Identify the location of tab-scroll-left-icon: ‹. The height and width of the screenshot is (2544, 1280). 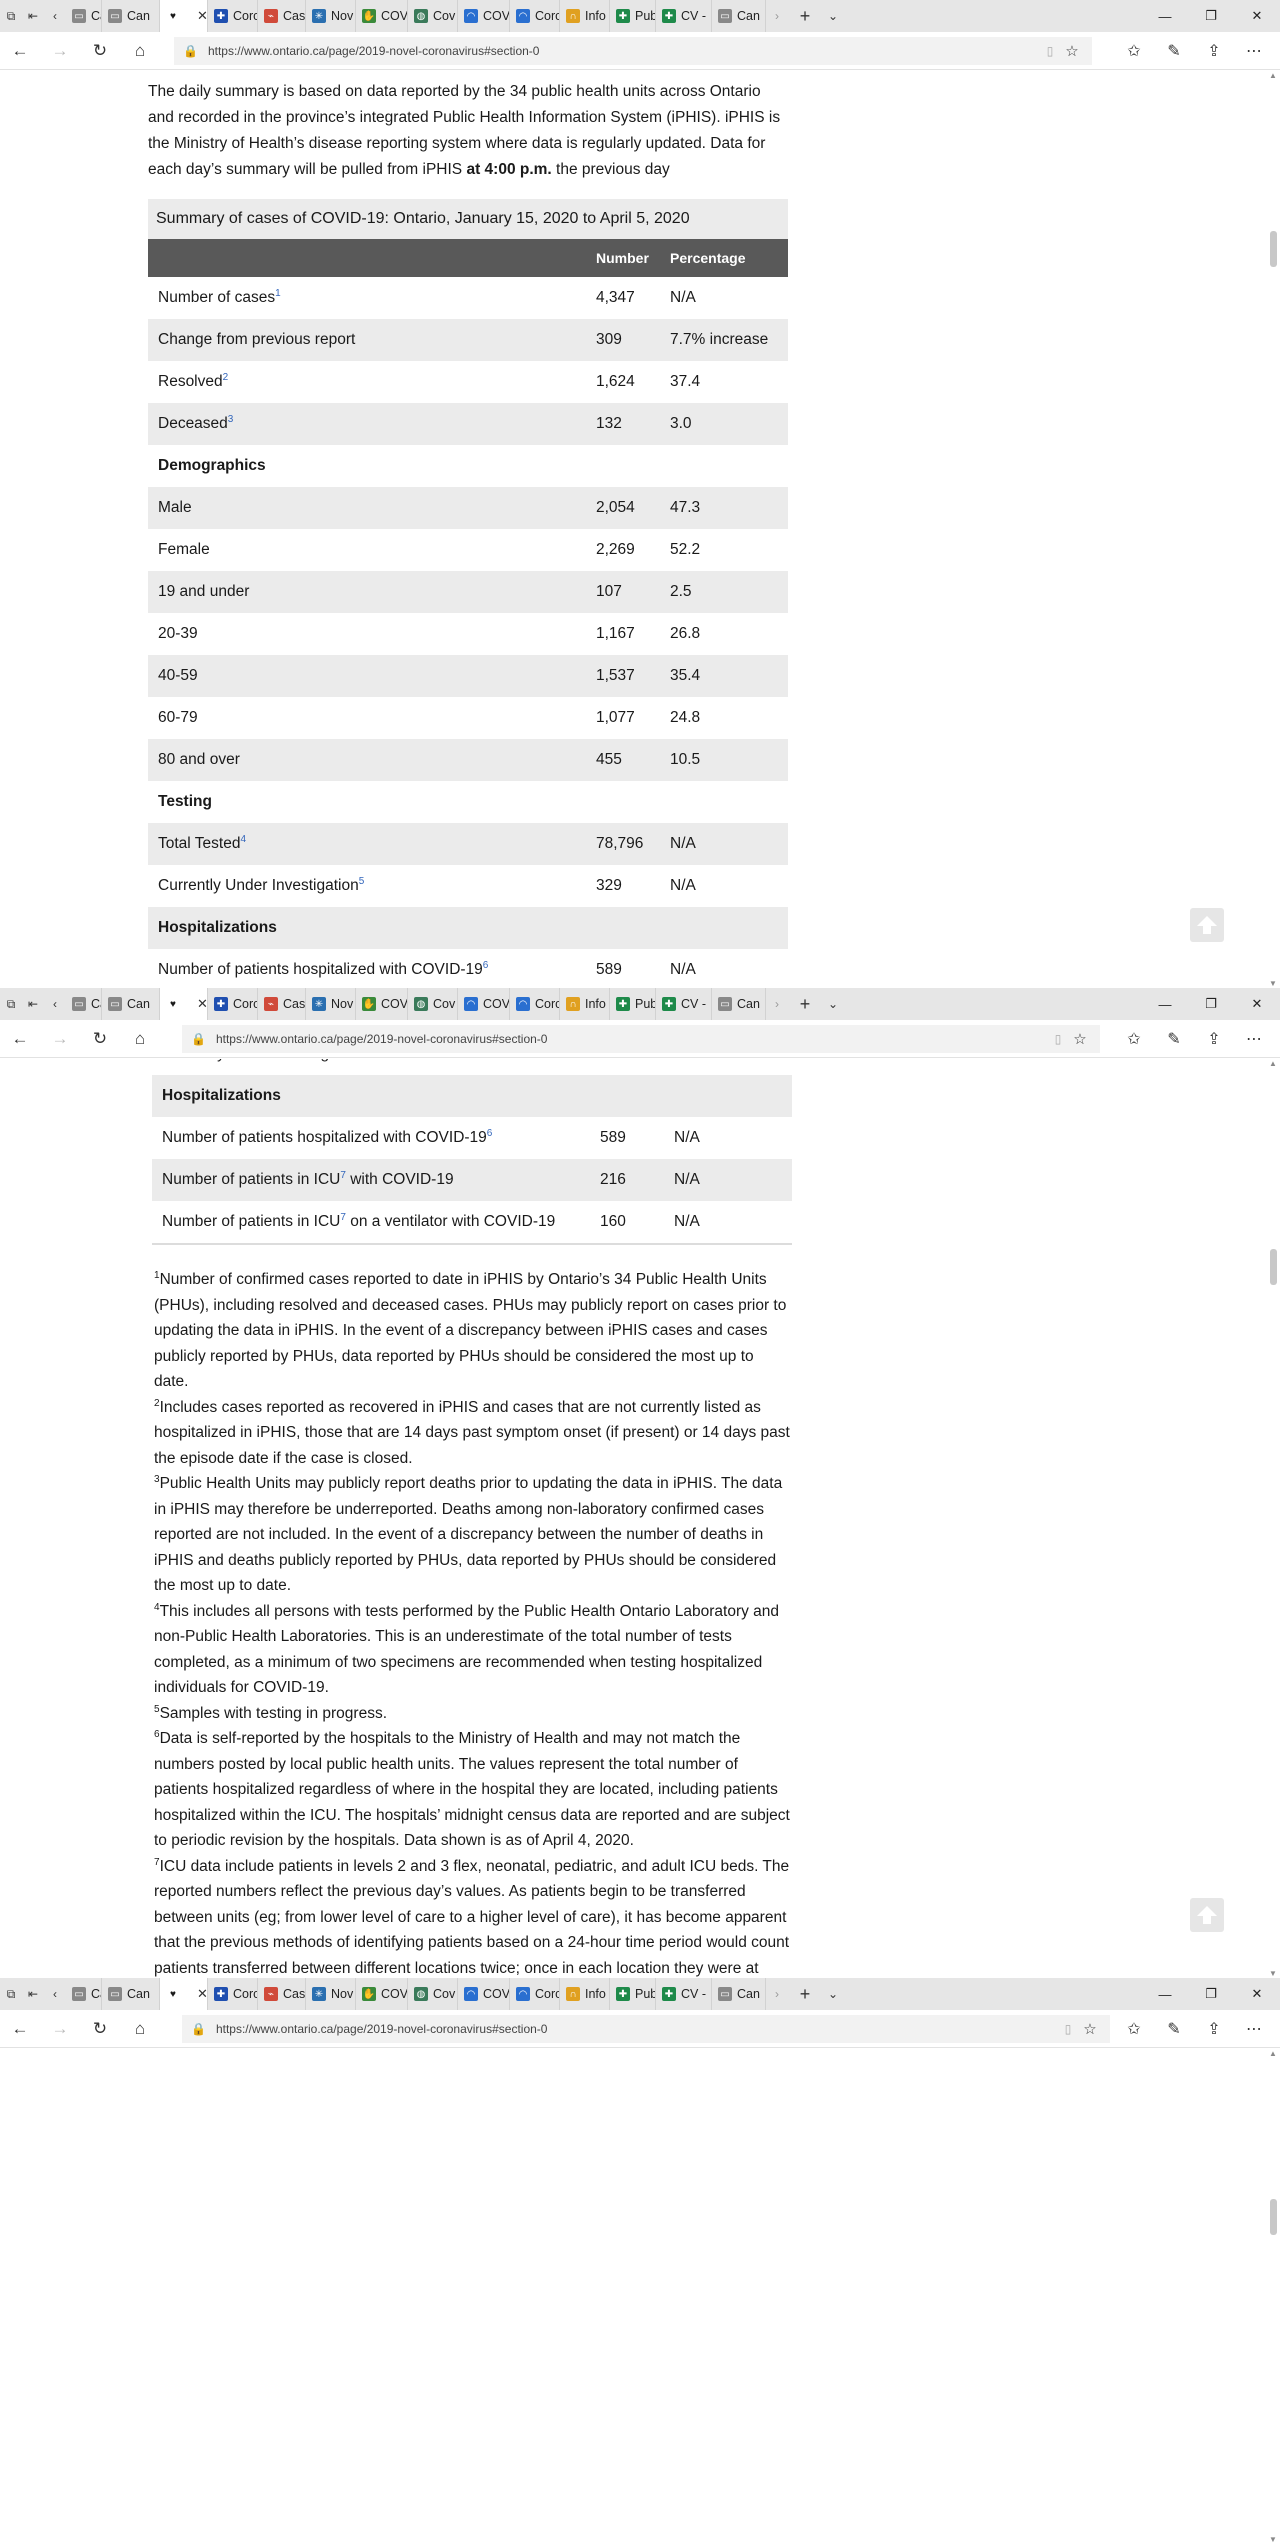
(55, 1004).